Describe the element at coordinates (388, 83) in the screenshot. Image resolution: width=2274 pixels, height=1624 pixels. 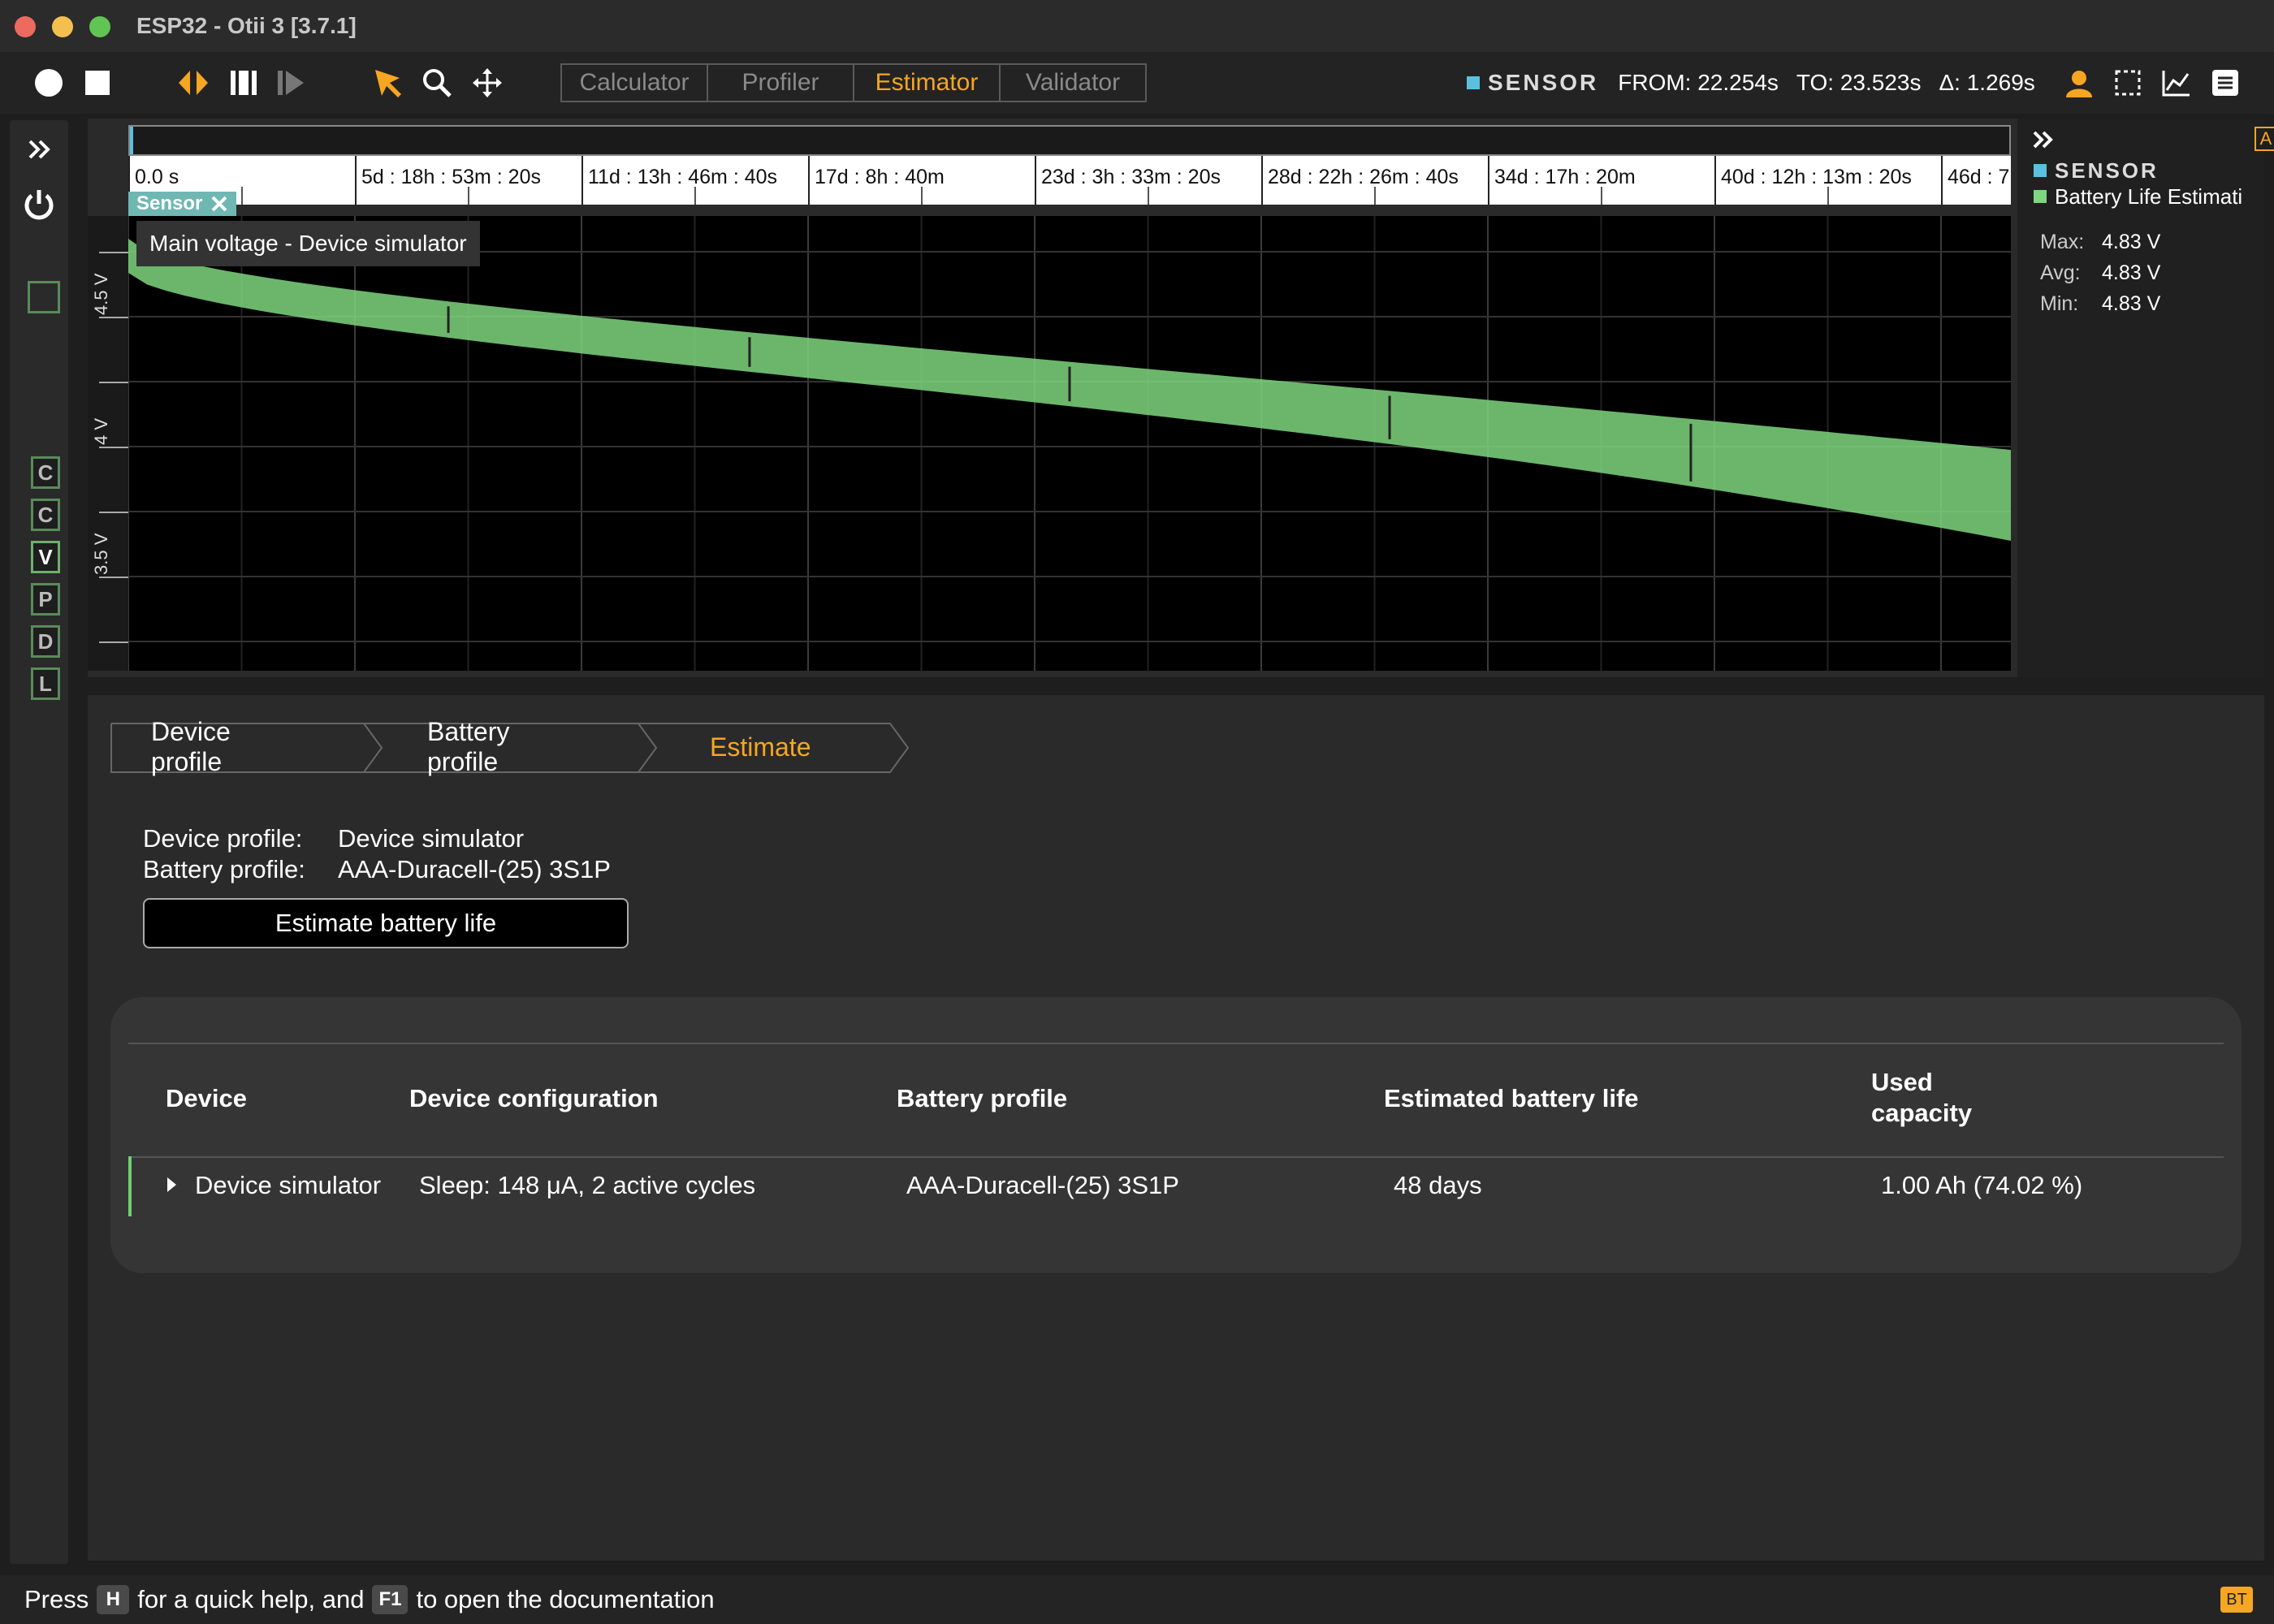
I see `select-icon` at that location.